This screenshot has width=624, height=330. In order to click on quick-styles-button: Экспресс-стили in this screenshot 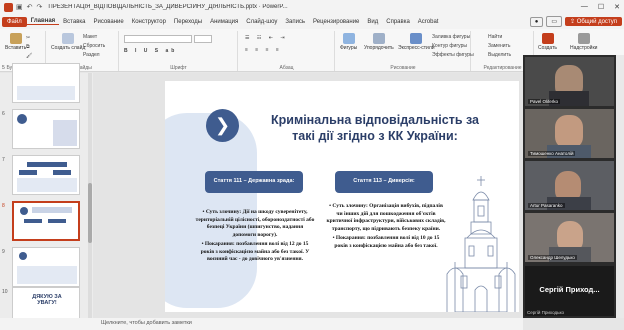, I will do `click(416, 42)`.